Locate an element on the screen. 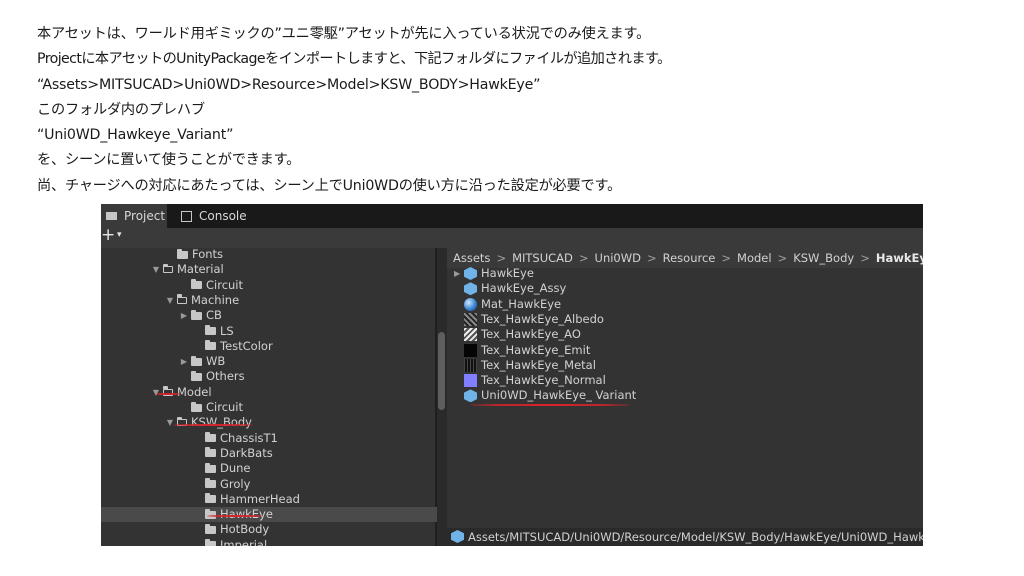  asset-item: HawkEye_Assy is located at coordinates (510, 288).